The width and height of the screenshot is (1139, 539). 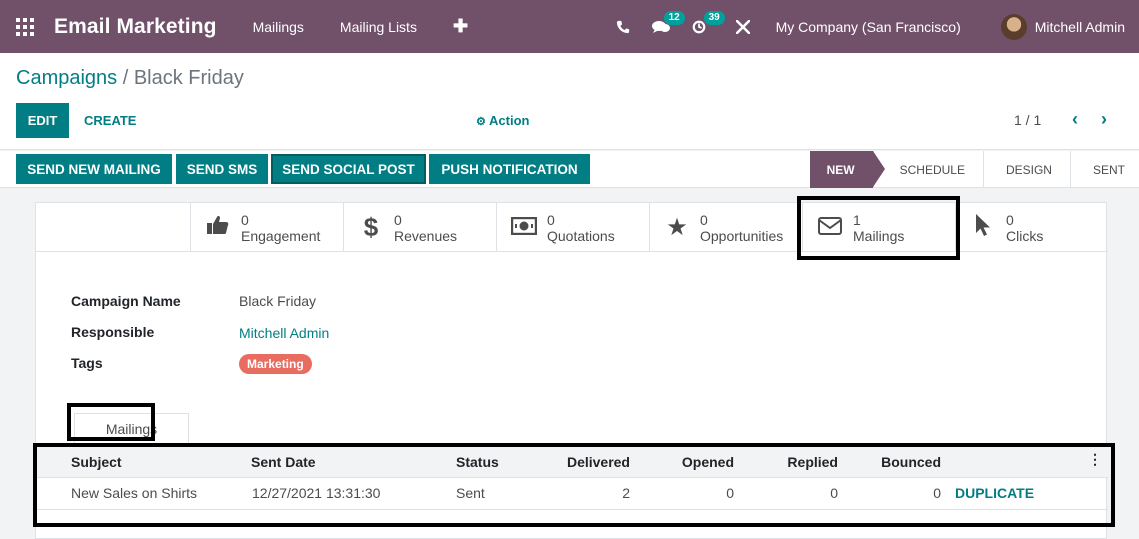 I want to click on stat-quotations: 0 Quotations, so click(x=572, y=227).